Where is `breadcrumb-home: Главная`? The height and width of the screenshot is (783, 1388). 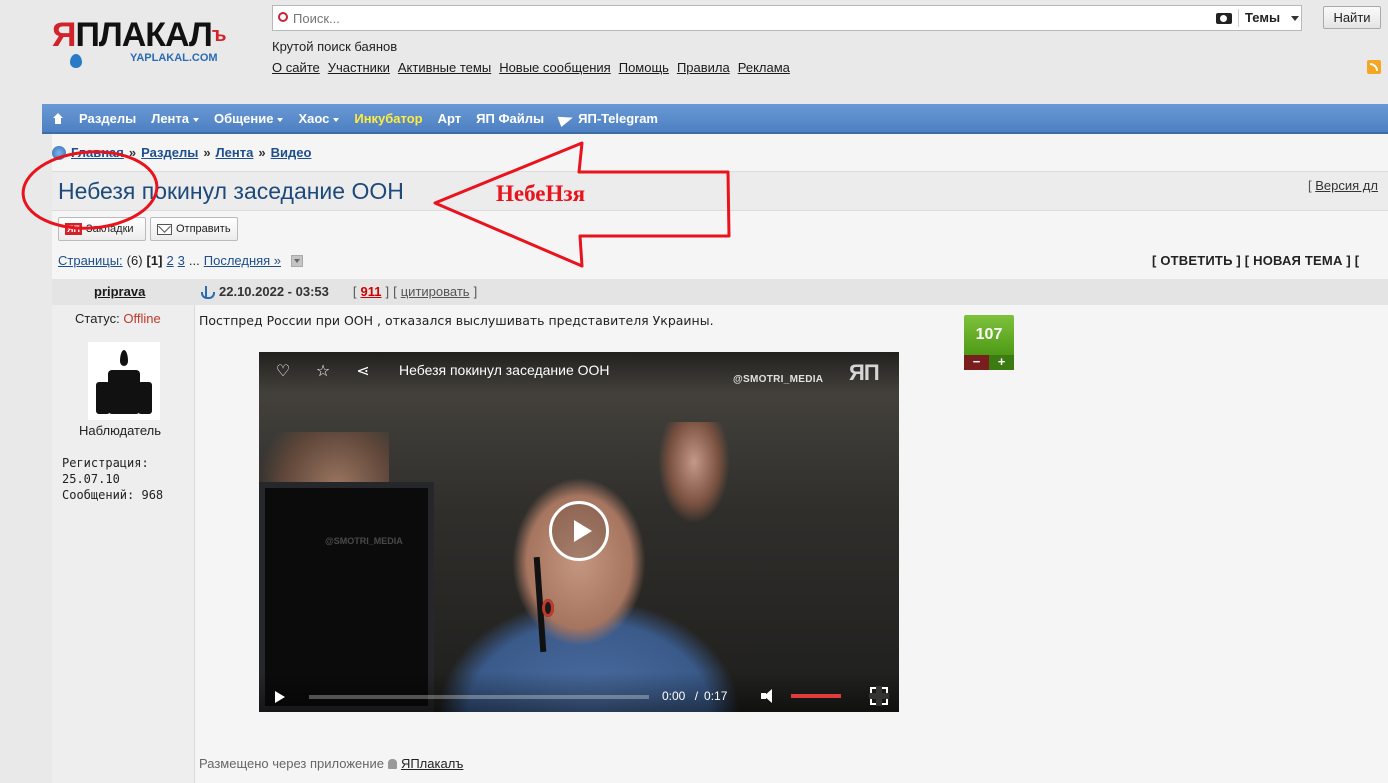 breadcrumb-home: Главная is located at coordinates (97, 152).